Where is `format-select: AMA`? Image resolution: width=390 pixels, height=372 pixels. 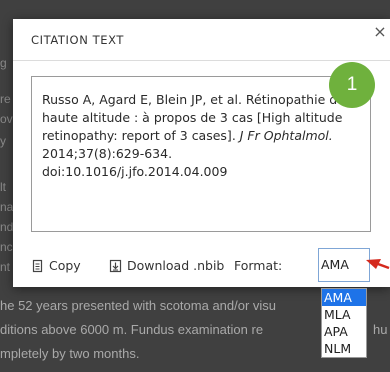 format-select: AMA is located at coordinates (344, 265).